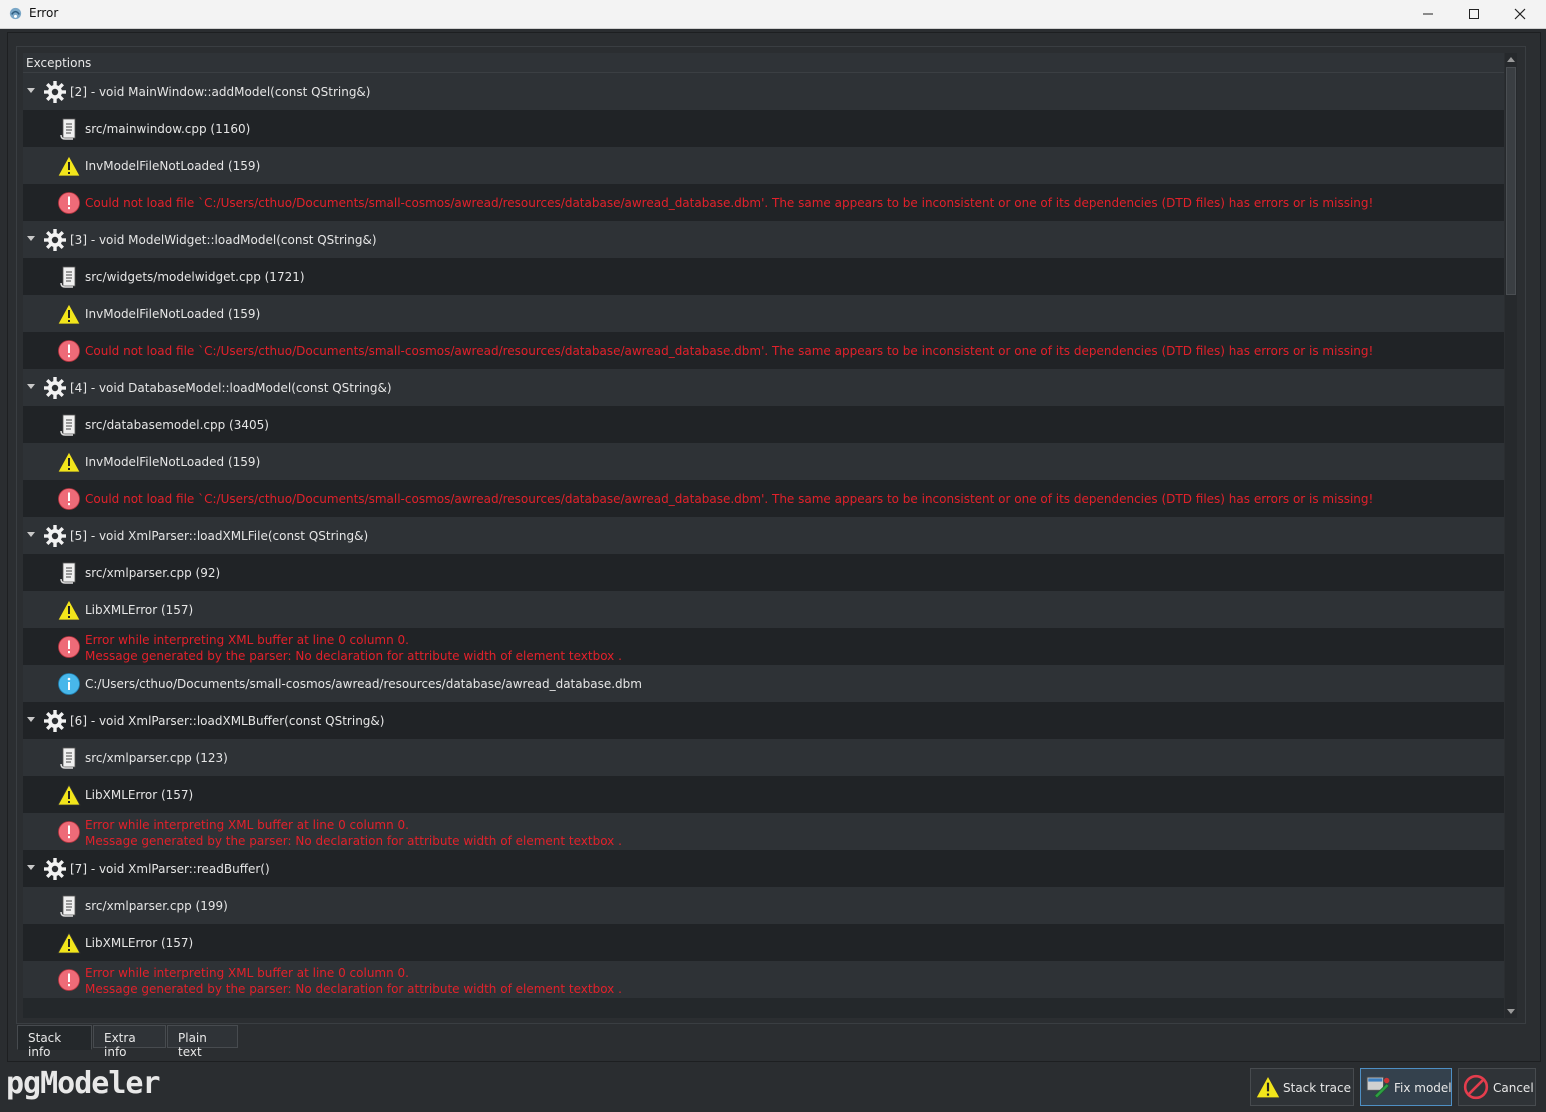  Describe the element at coordinates (1476, 1087) in the screenshot. I see `cancel-icon` at that location.